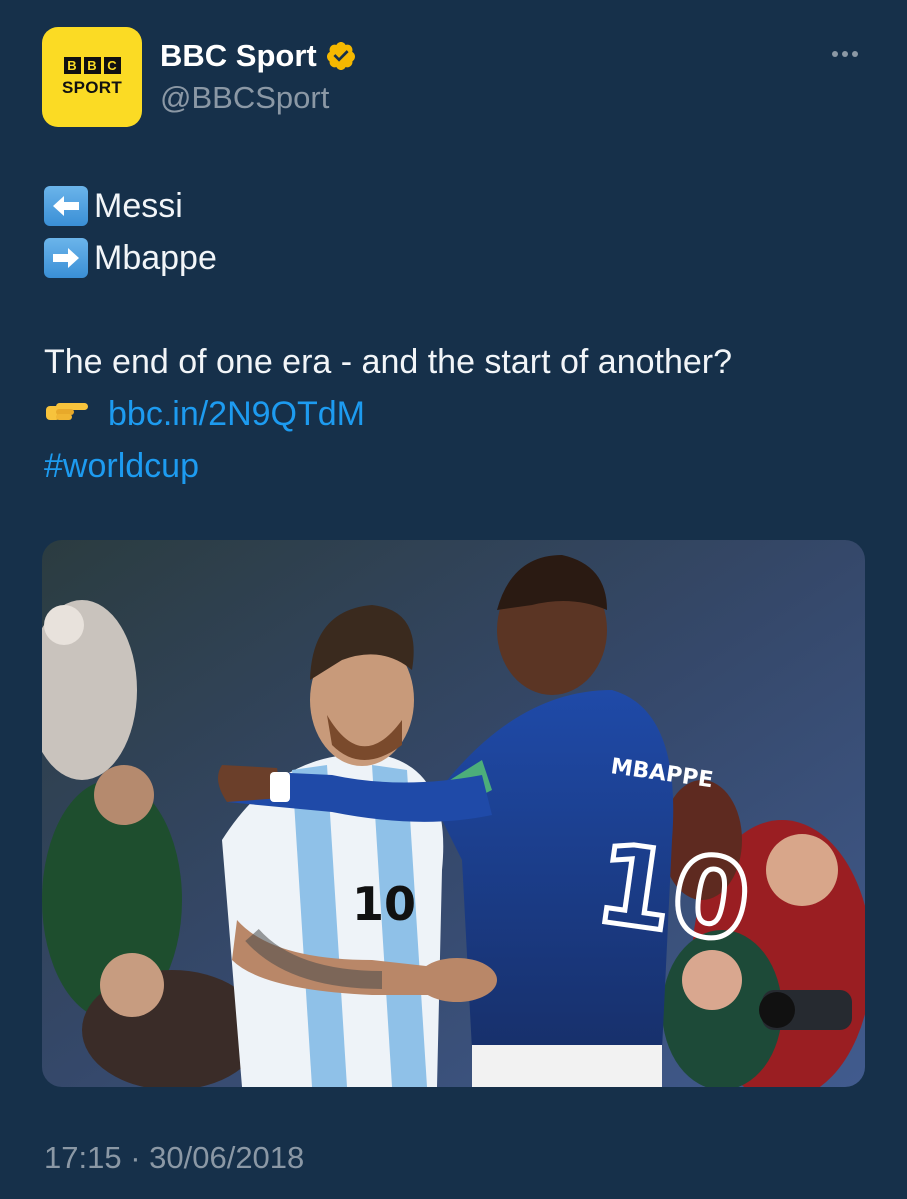 Image resolution: width=907 pixels, height=1199 pixels. I want to click on author-name-row: BBC Sport, so click(258, 56).